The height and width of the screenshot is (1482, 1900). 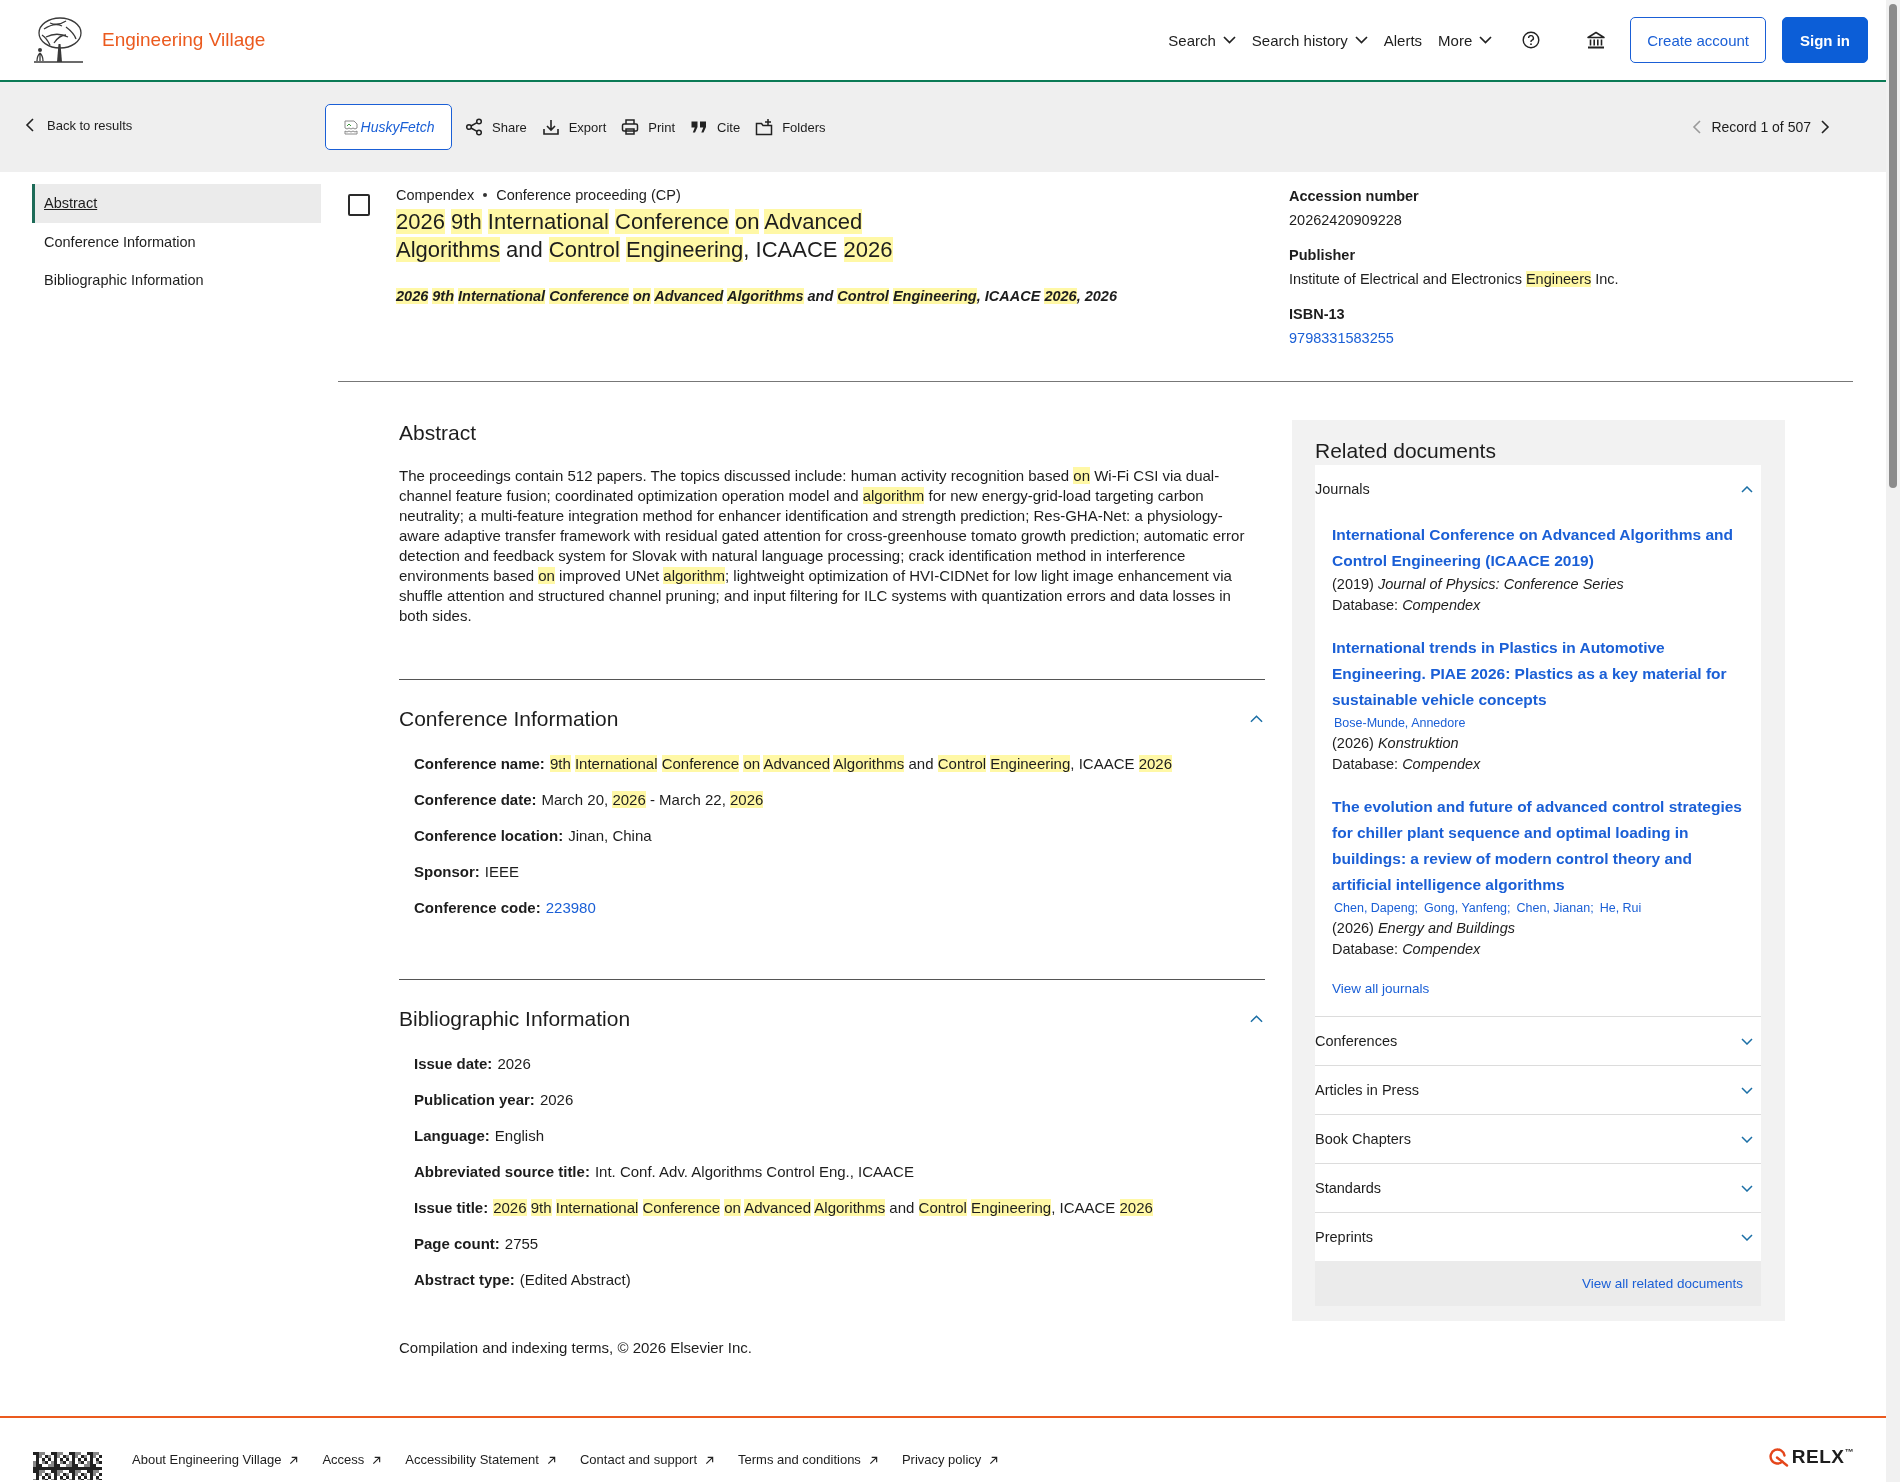 What do you see at coordinates (1478, 584) in the screenshot?
I see `publication-info: (2019) Journal of Physics: Conference Series` at bounding box center [1478, 584].